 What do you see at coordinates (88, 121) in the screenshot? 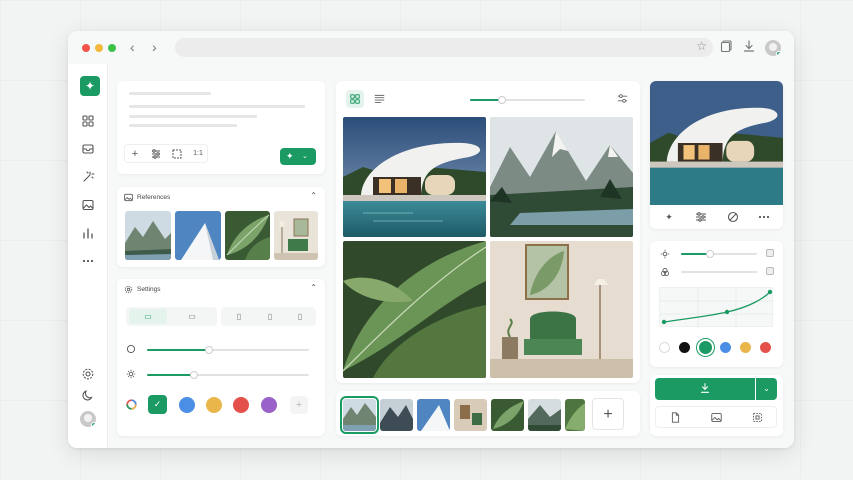
I see `grid-icon` at bounding box center [88, 121].